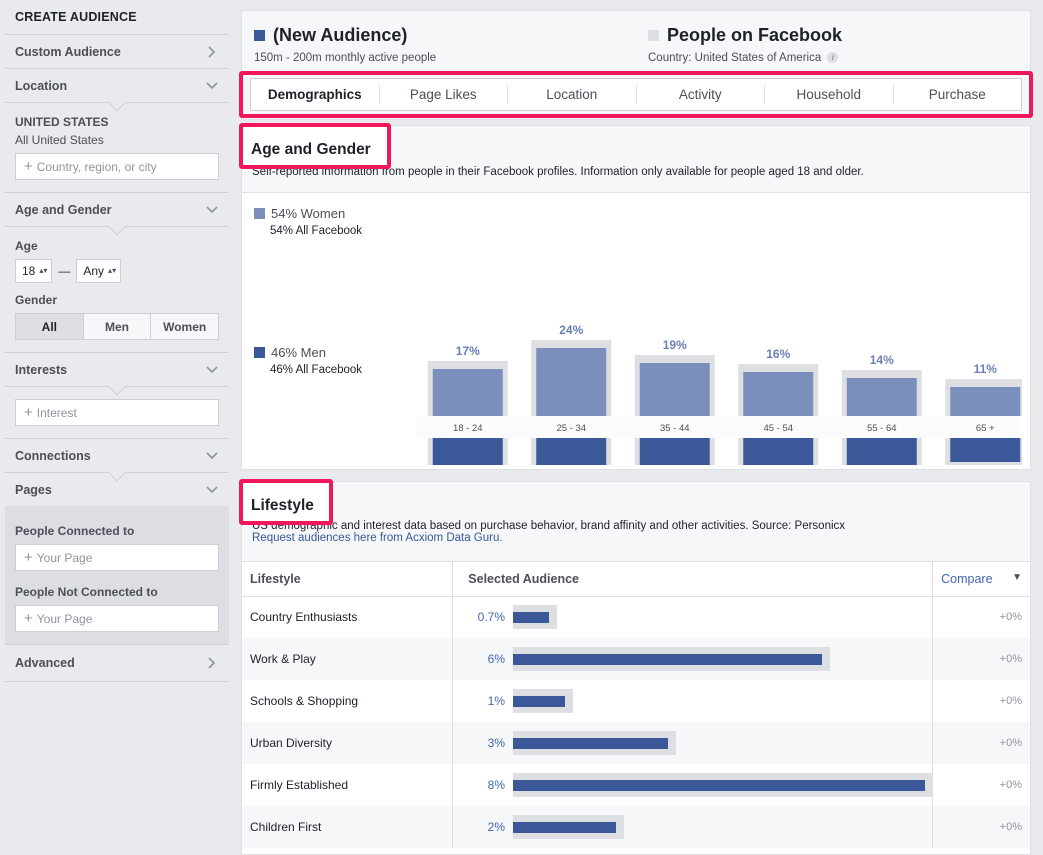 The image size is (1043, 855). I want to click on people-not-connected-placeholder: Your Page, so click(64, 618).